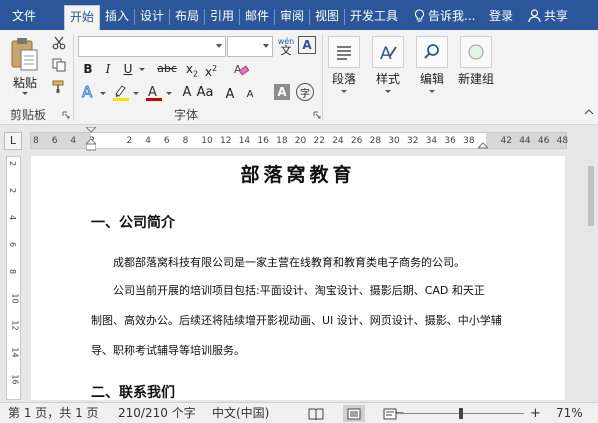 This screenshot has height=423, width=598. What do you see at coordinates (13, 244) in the screenshot?
I see `vertical-ruler-tick-label: 6` at bounding box center [13, 244].